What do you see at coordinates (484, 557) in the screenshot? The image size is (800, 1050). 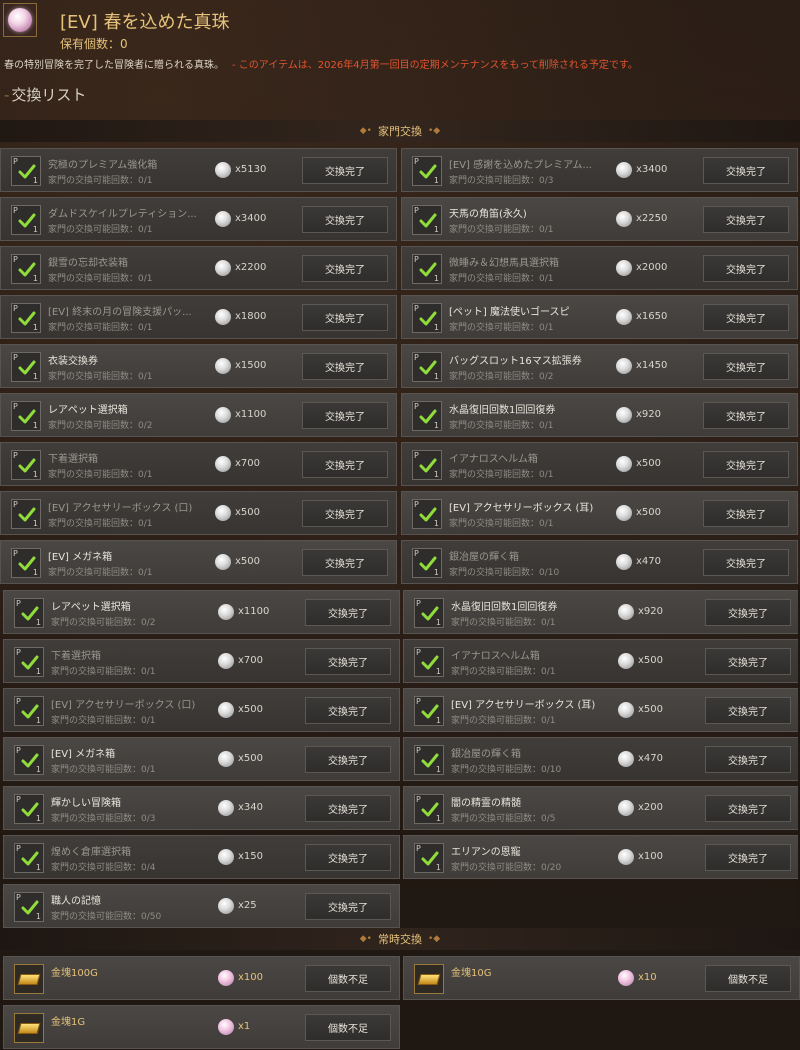 I see `item-name: 銀冶屋の輝く箱` at bounding box center [484, 557].